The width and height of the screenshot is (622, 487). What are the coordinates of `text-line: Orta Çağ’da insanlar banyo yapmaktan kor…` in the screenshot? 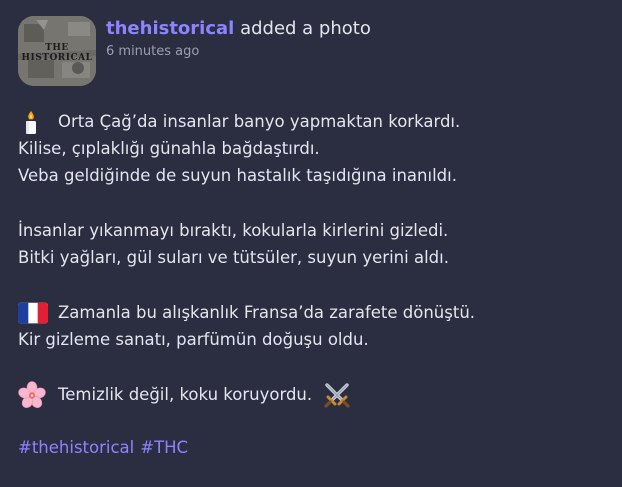 It's located at (311, 121).